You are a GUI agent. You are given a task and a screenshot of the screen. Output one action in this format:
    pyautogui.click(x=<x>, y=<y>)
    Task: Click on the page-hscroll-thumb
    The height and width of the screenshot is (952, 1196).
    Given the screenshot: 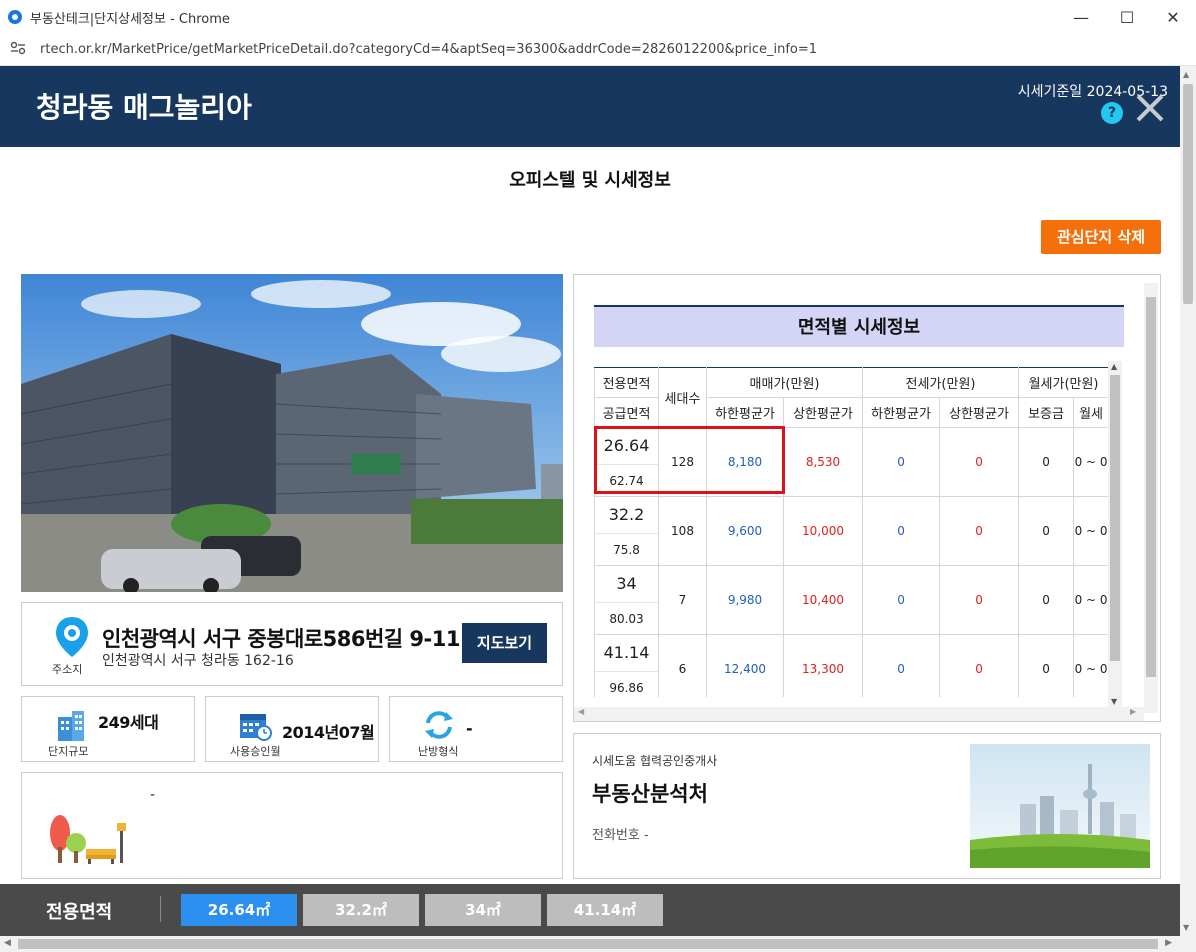 What is the action you would take?
    pyautogui.click(x=588, y=944)
    